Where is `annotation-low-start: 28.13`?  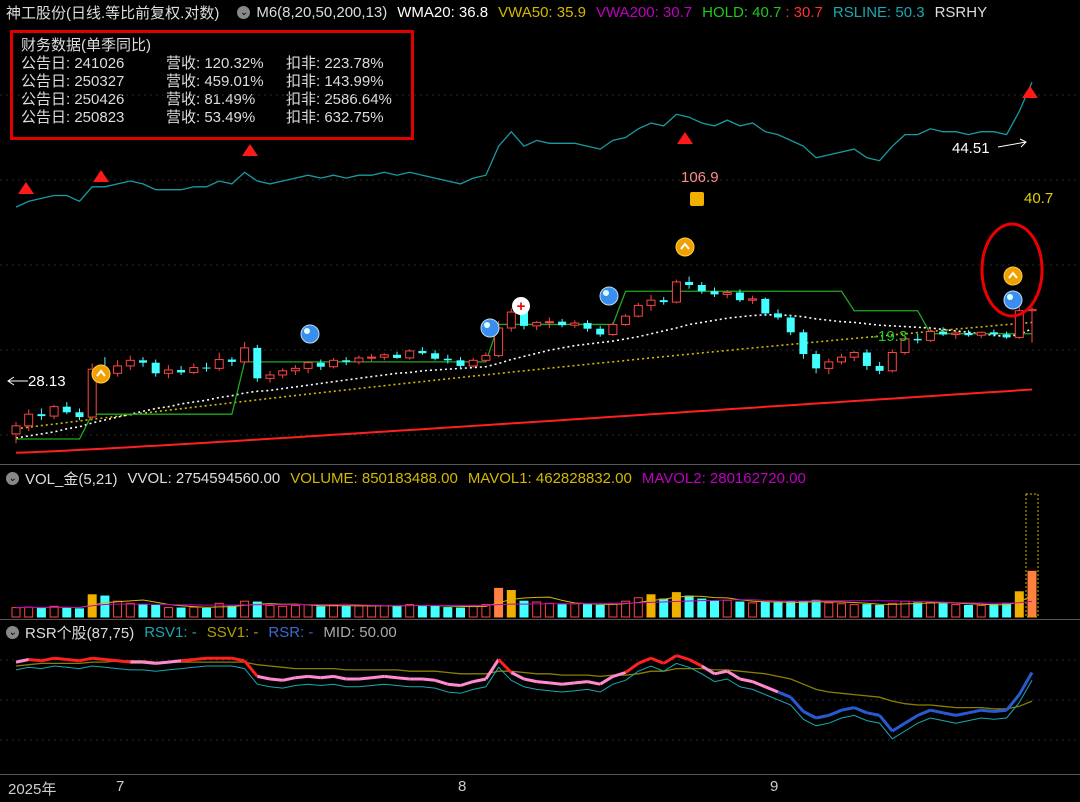
annotation-low-start: 28.13 is located at coordinates (47, 381).